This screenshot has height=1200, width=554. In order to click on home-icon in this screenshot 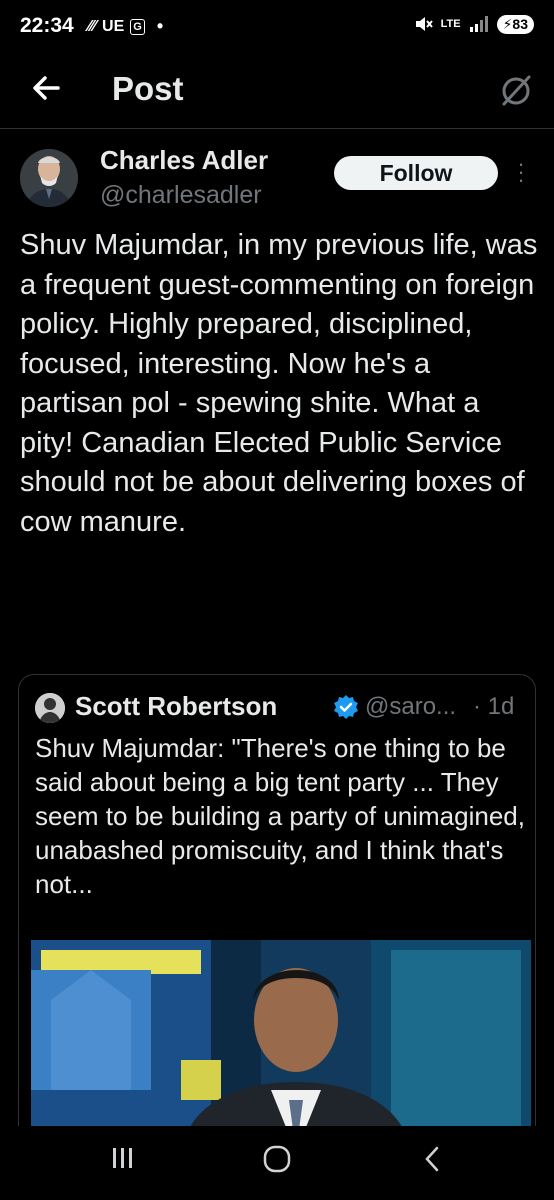, I will do `click(277, 1159)`.